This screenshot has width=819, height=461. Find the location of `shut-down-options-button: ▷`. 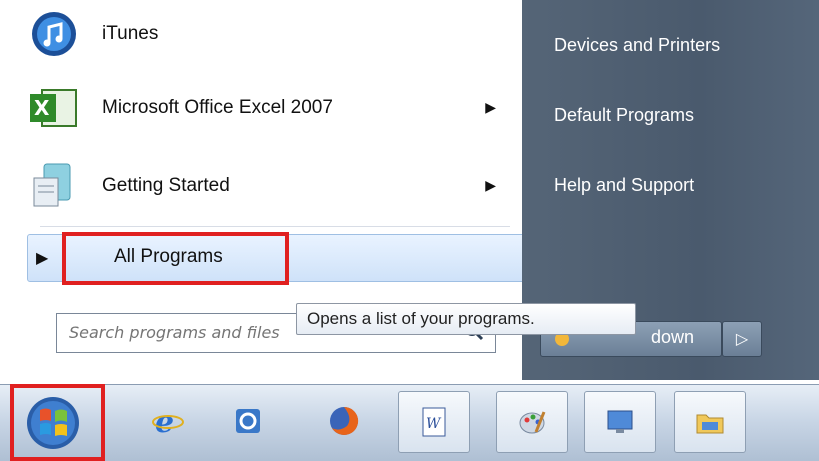

shut-down-options-button: ▷ is located at coordinates (742, 339).